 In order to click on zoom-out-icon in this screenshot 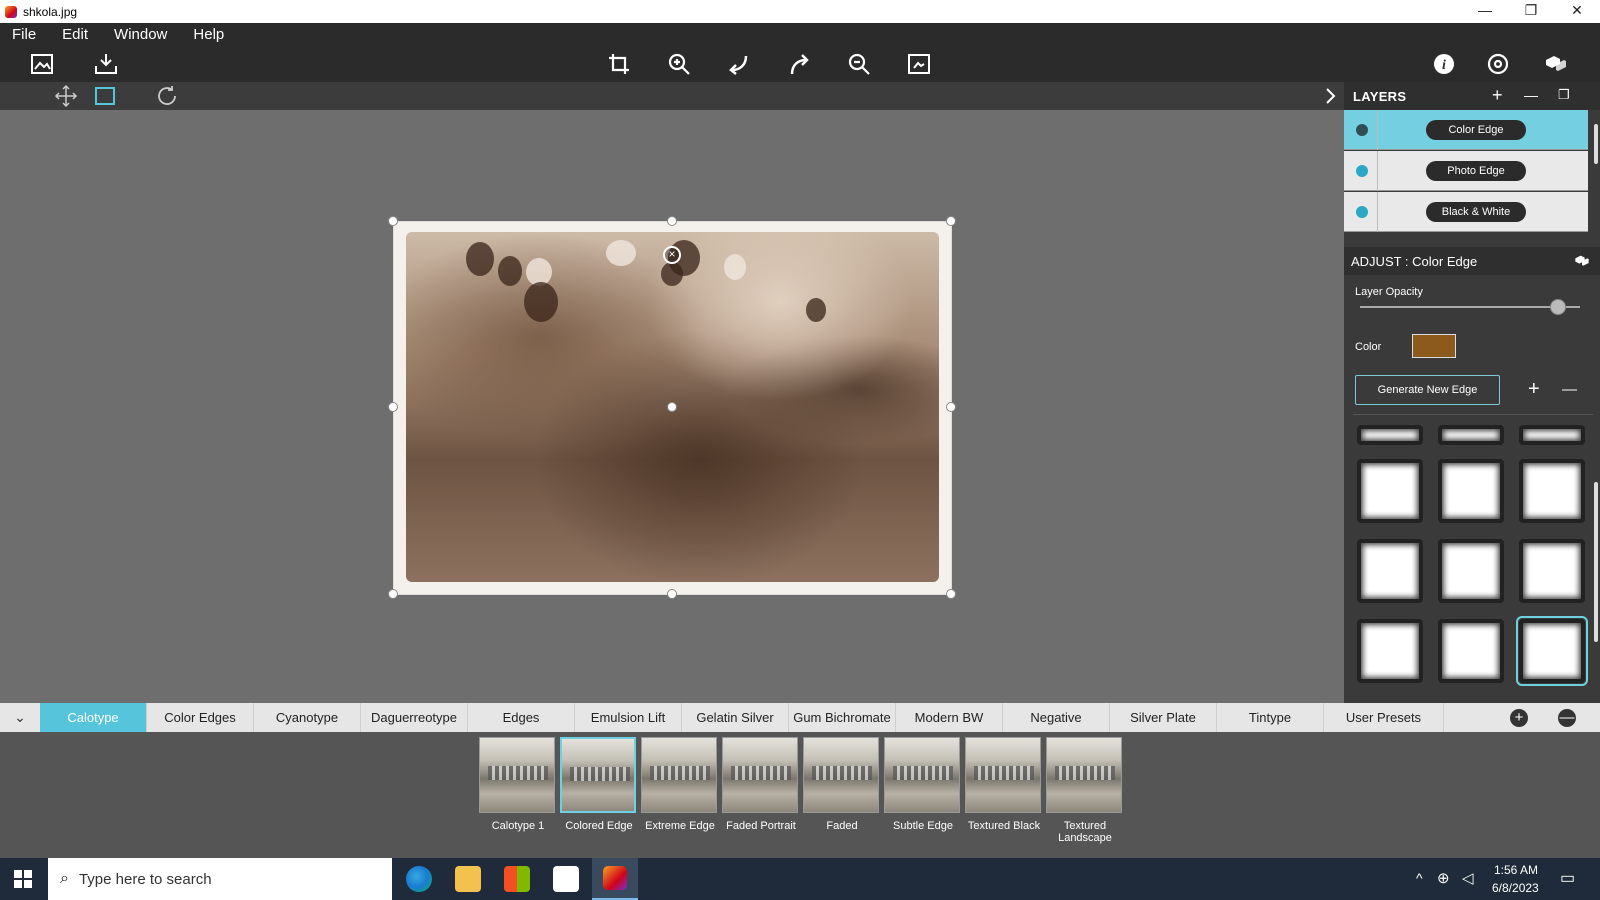, I will do `click(859, 64)`.